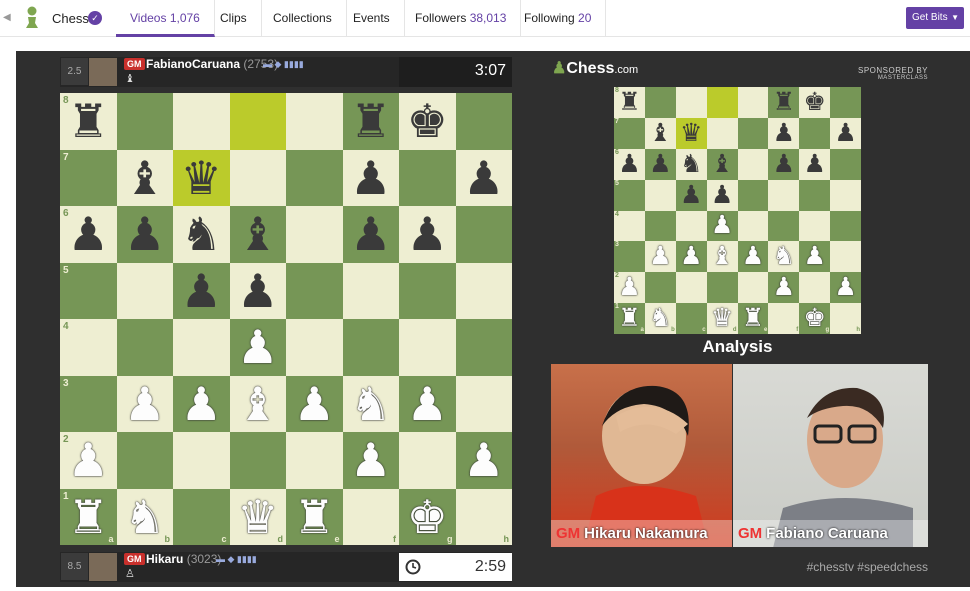  I want to click on square-e7, so click(753, 133).